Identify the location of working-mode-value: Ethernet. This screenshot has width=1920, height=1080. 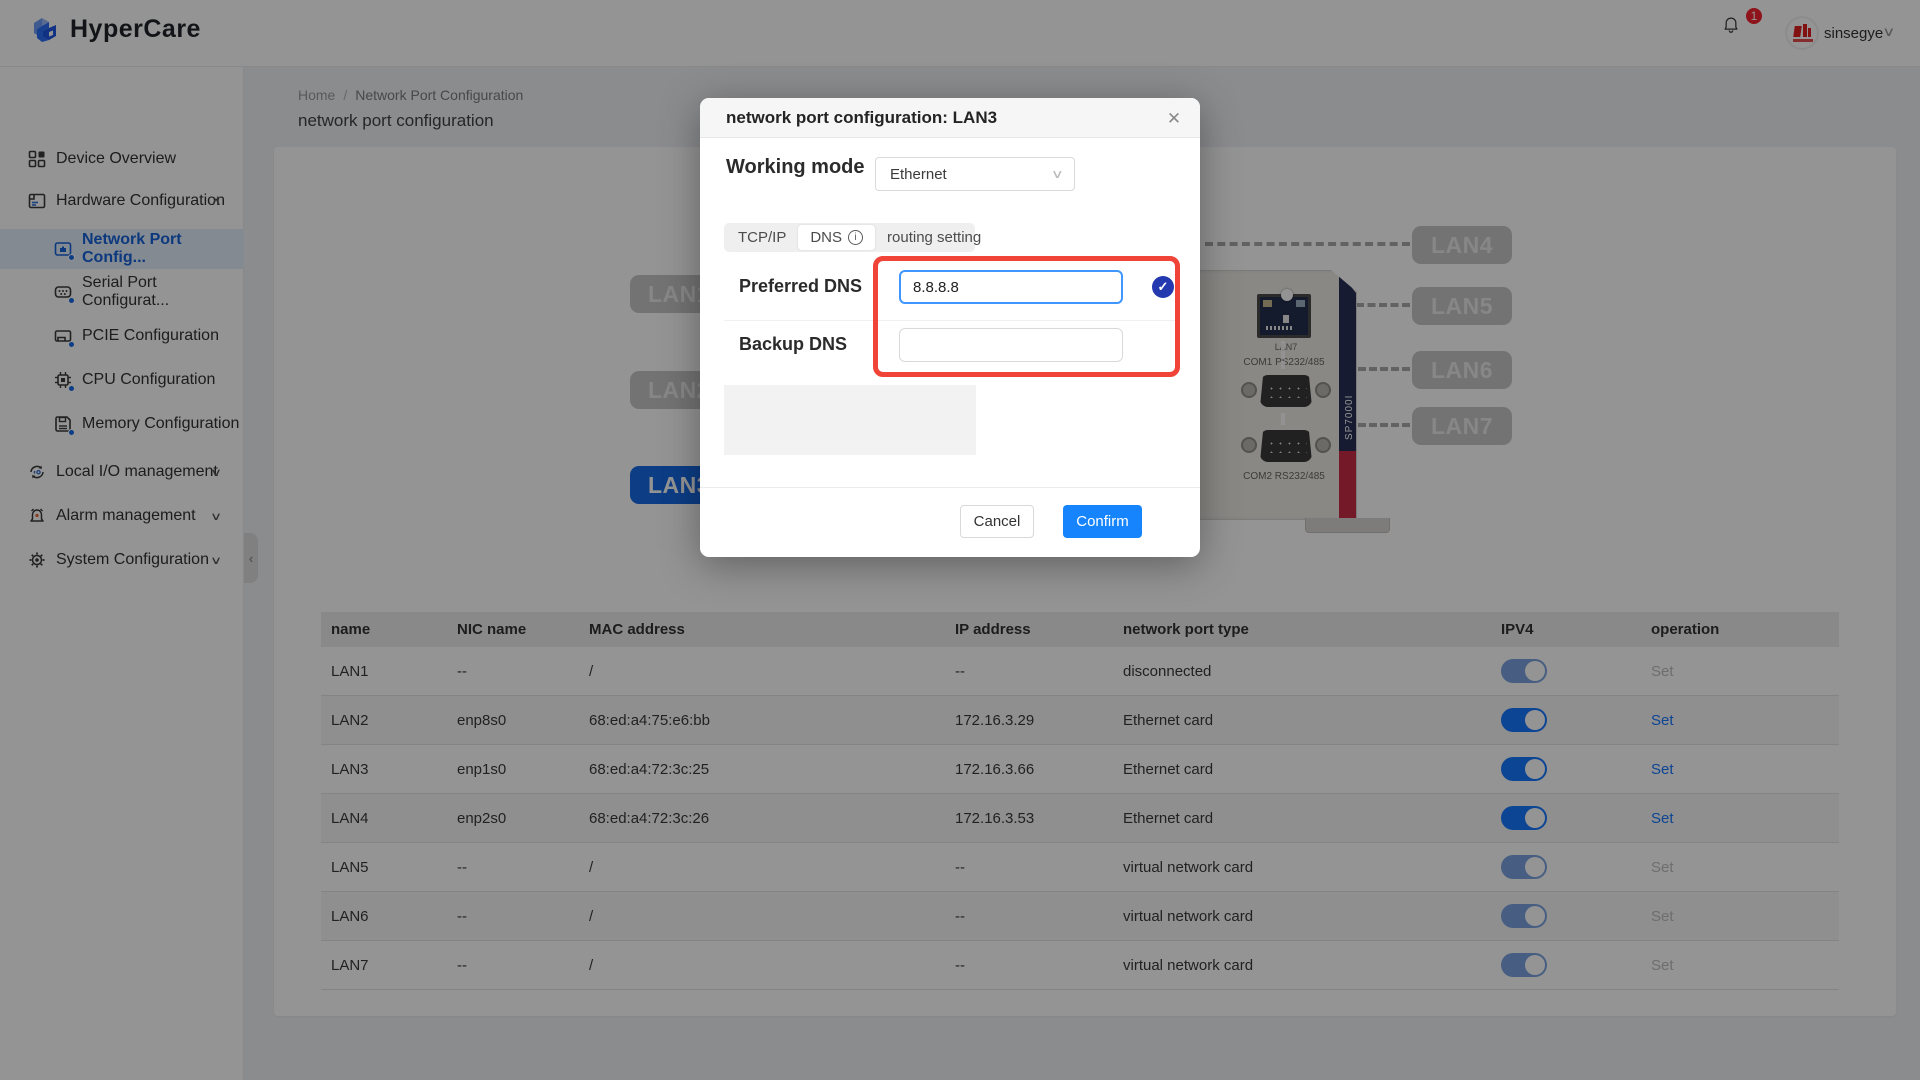
(918, 174).